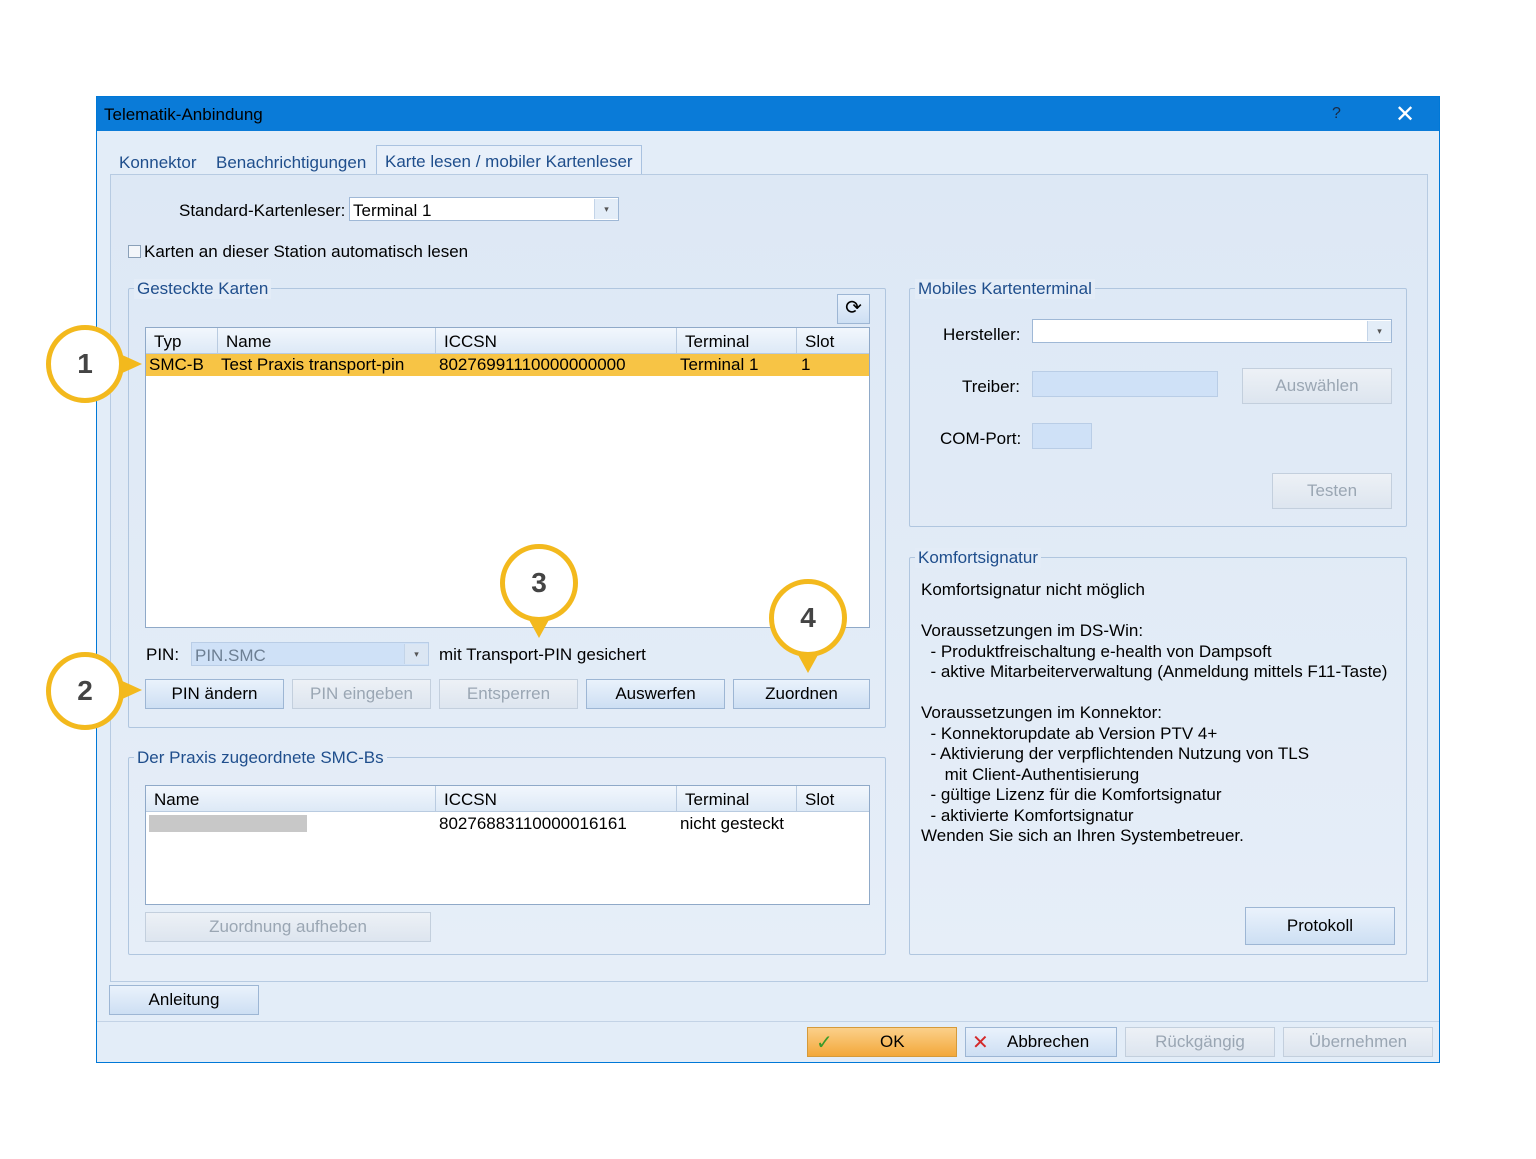 This screenshot has height=1159, width=1536. I want to click on tab-karte-lesen: Karte lesen / mobiler Kartenleser, so click(509, 160).